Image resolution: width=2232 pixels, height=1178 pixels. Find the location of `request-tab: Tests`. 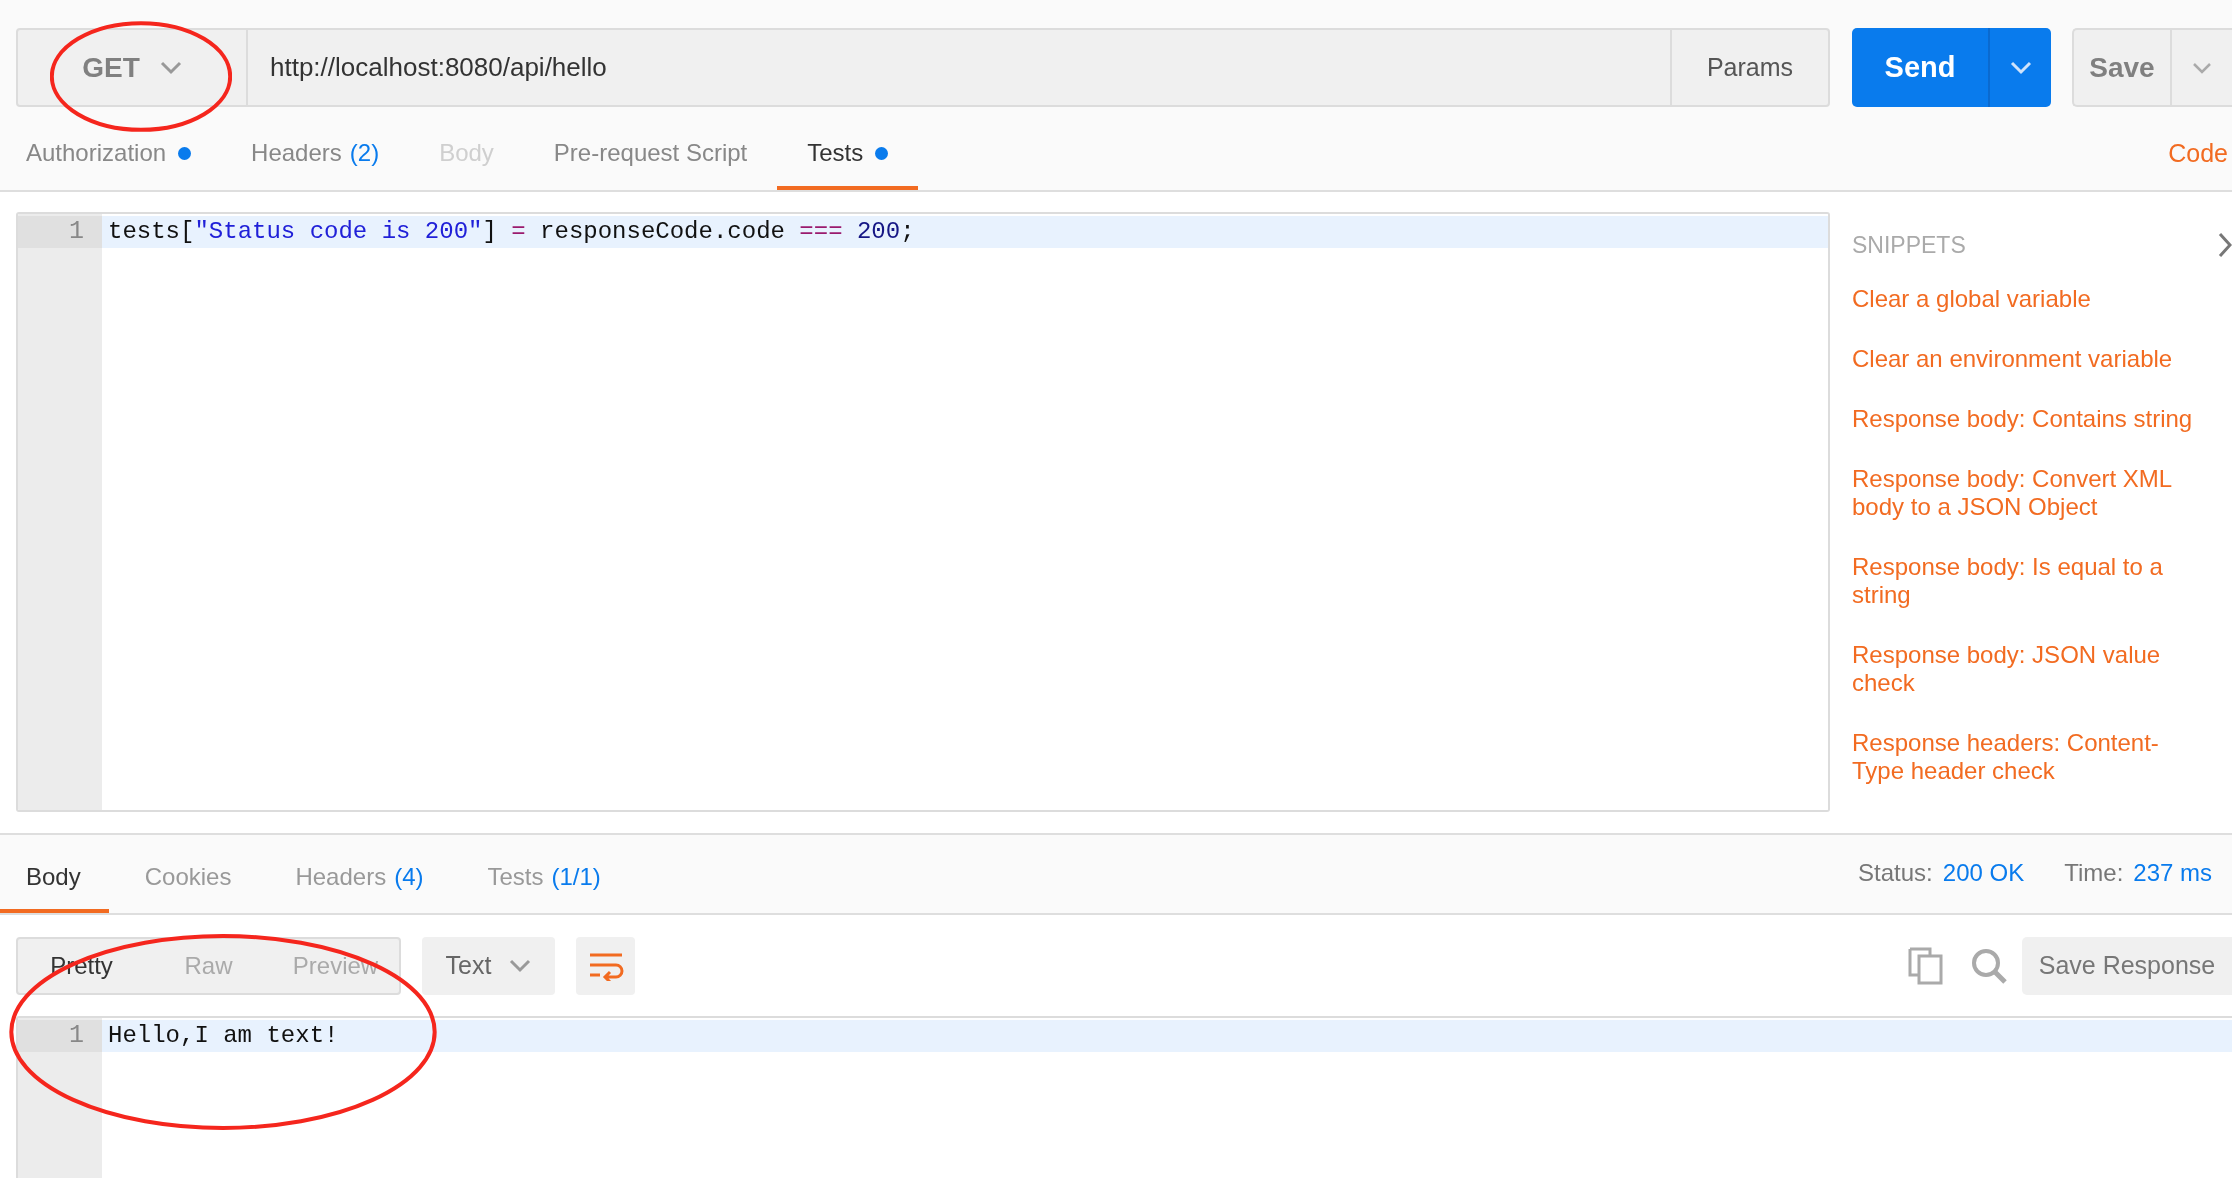

request-tab: Tests is located at coordinates (848, 155).